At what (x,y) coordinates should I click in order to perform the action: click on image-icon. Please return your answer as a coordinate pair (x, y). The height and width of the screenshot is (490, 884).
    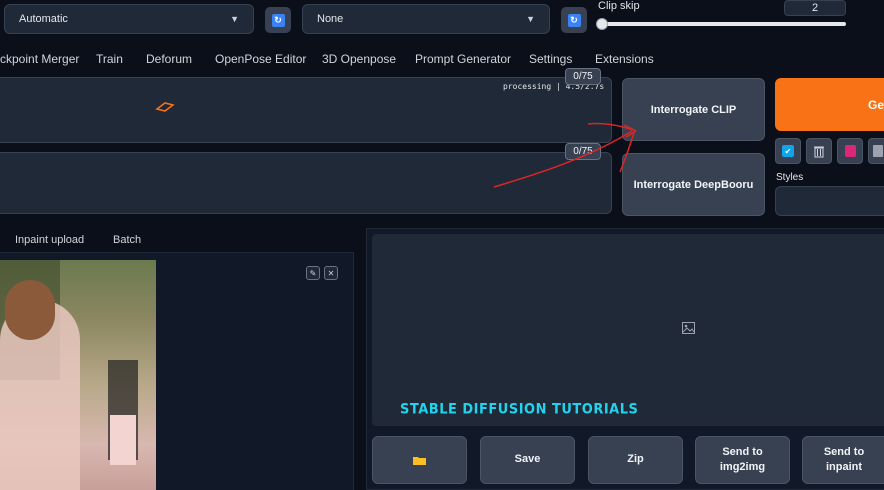
    Looking at the image, I should click on (688, 328).